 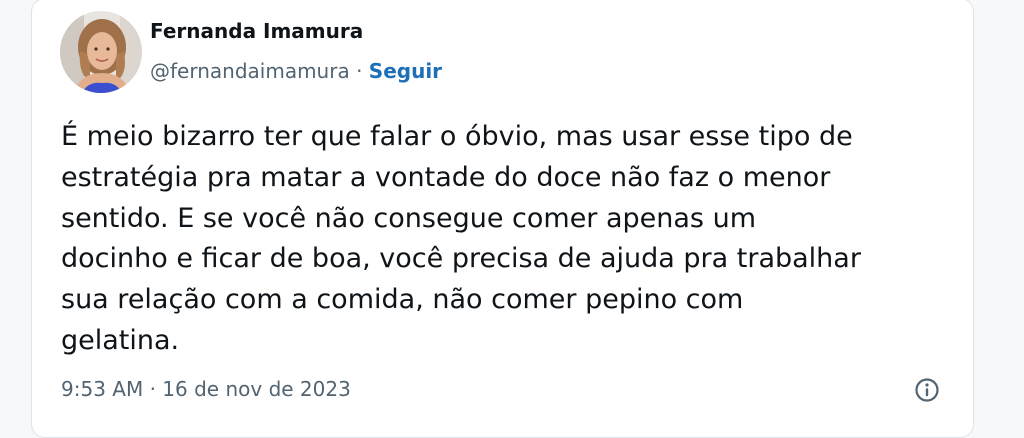 What do you see at coordinates (256, 389) in the screenshot?
I see `tweet-date: 16 de nov de 2023` at bounding box center [256, 389].